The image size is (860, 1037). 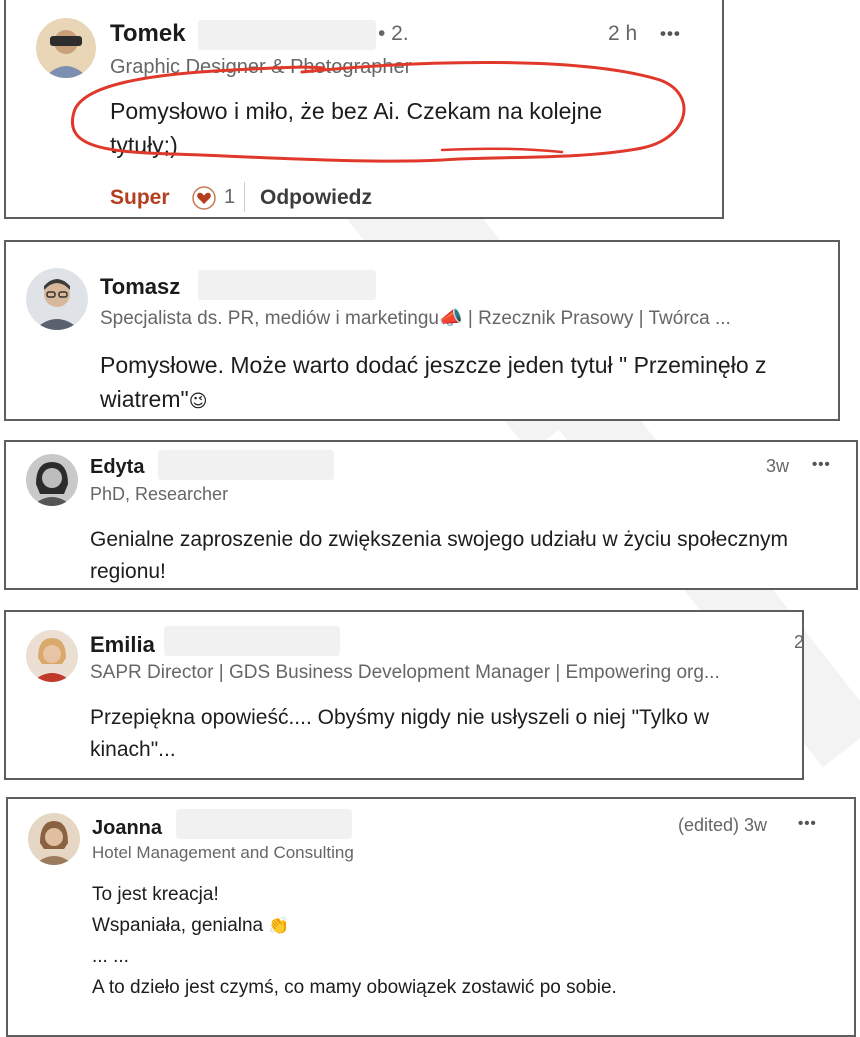 What do you see at coordinates (155, 894) in the screenshot?
I see `comment-line: To jest kreacja!` at bounding box center [155, 894].